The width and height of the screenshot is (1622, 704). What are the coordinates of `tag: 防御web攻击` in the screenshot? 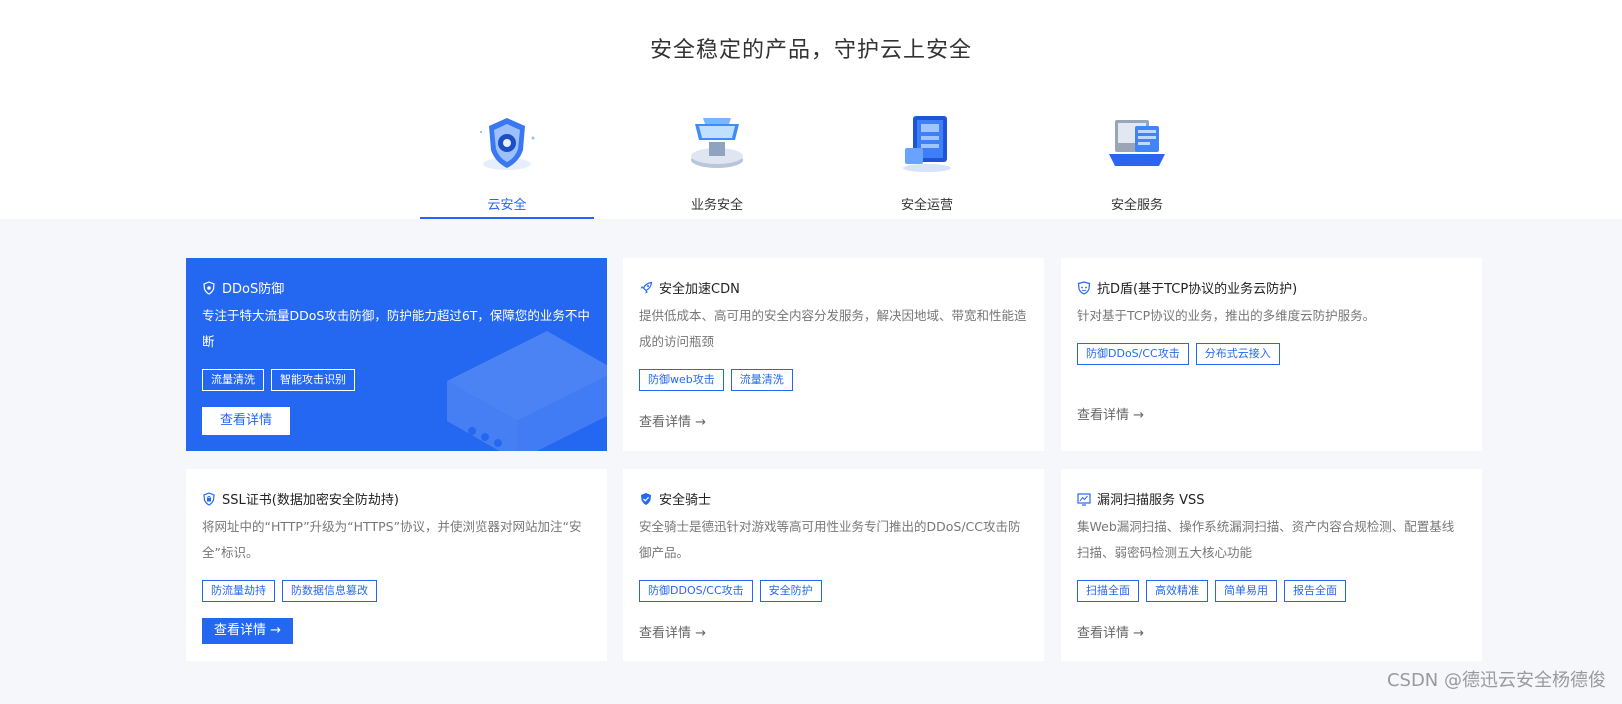 It's located at (681, 380).